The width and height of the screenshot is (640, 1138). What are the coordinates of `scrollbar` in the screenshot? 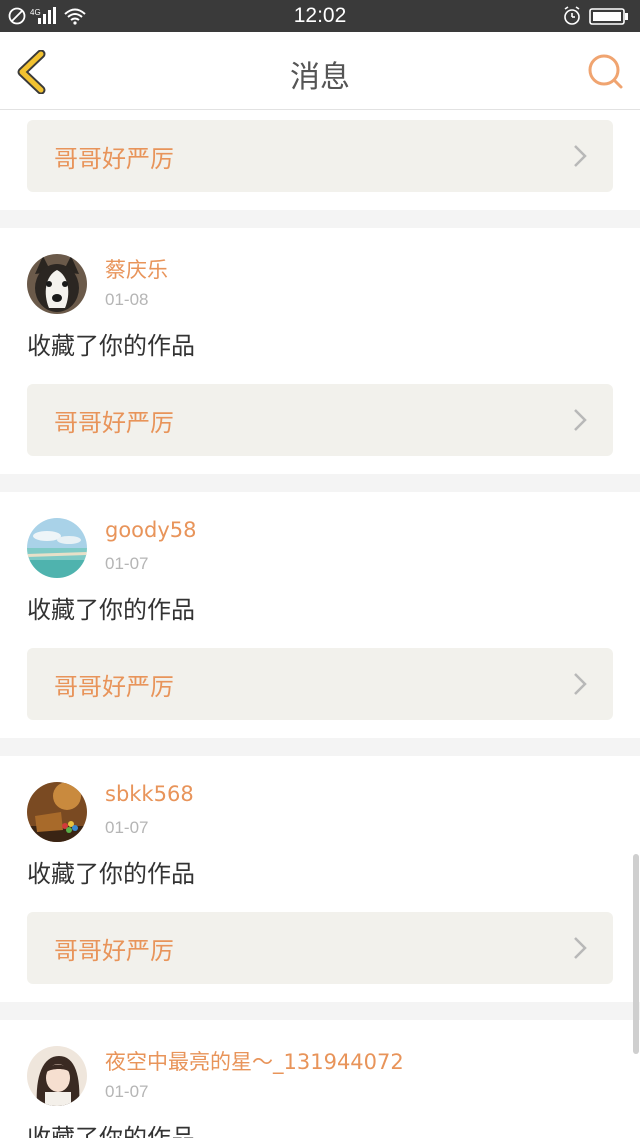 It's located at (636, 954).